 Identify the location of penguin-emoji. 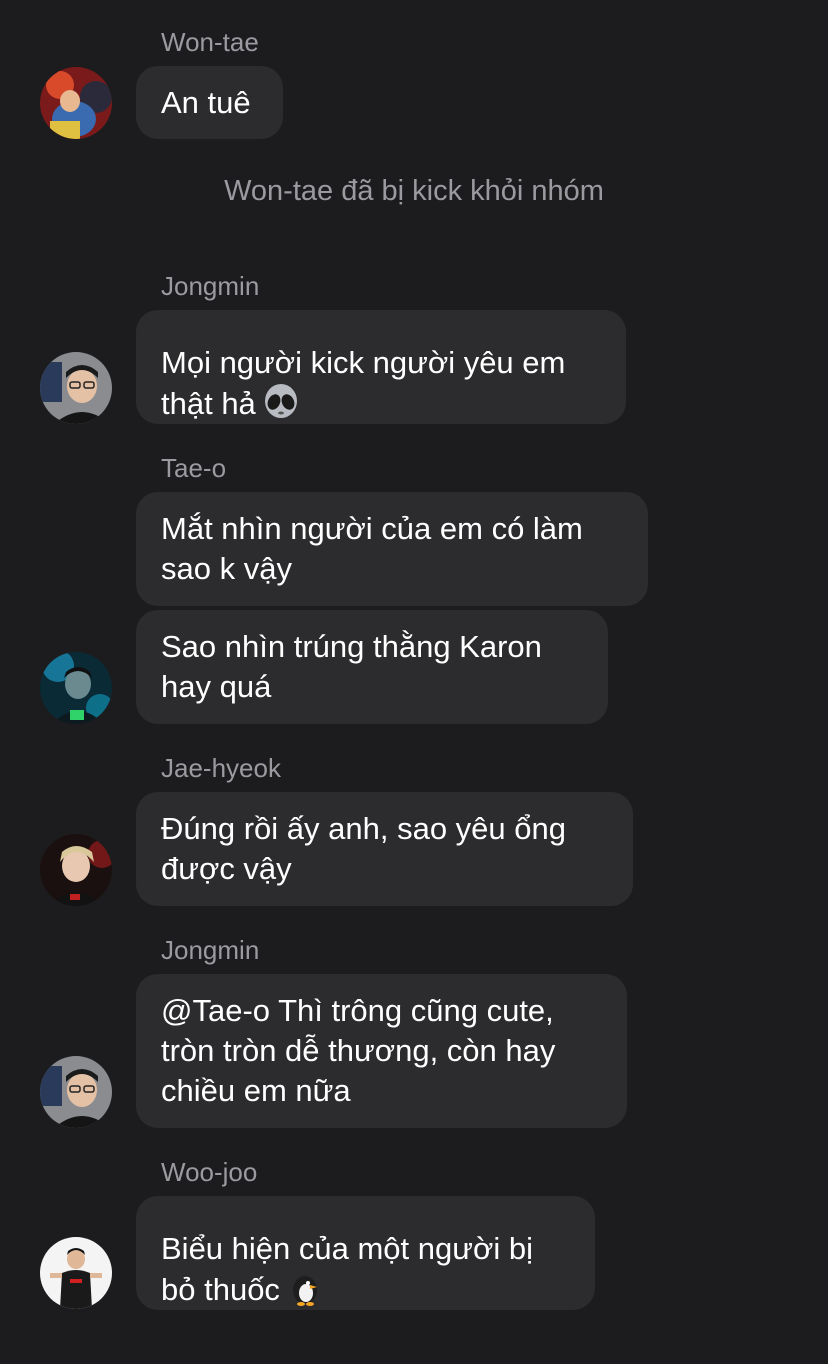
(305, 1293).